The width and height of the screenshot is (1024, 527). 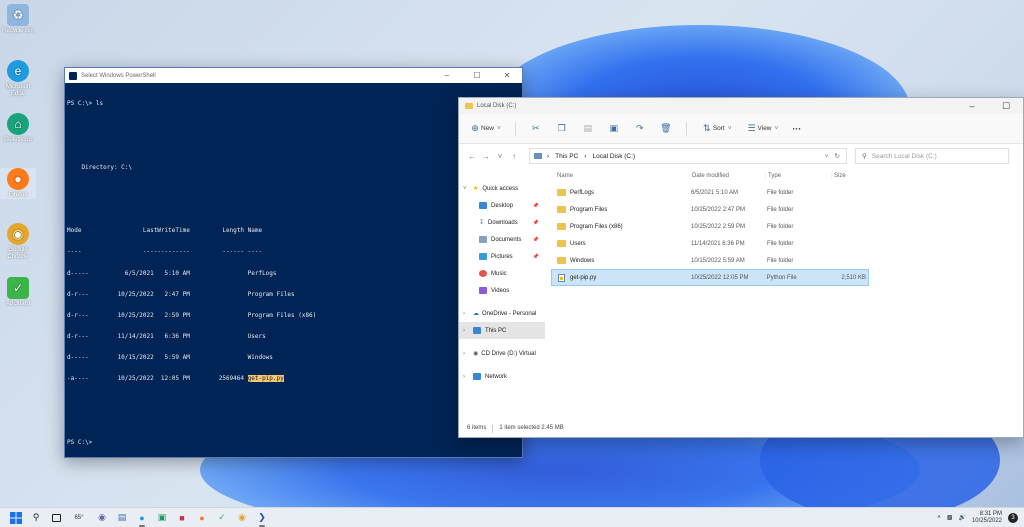 I want to click on copy-button: ❐, so click(x=562, y=129).